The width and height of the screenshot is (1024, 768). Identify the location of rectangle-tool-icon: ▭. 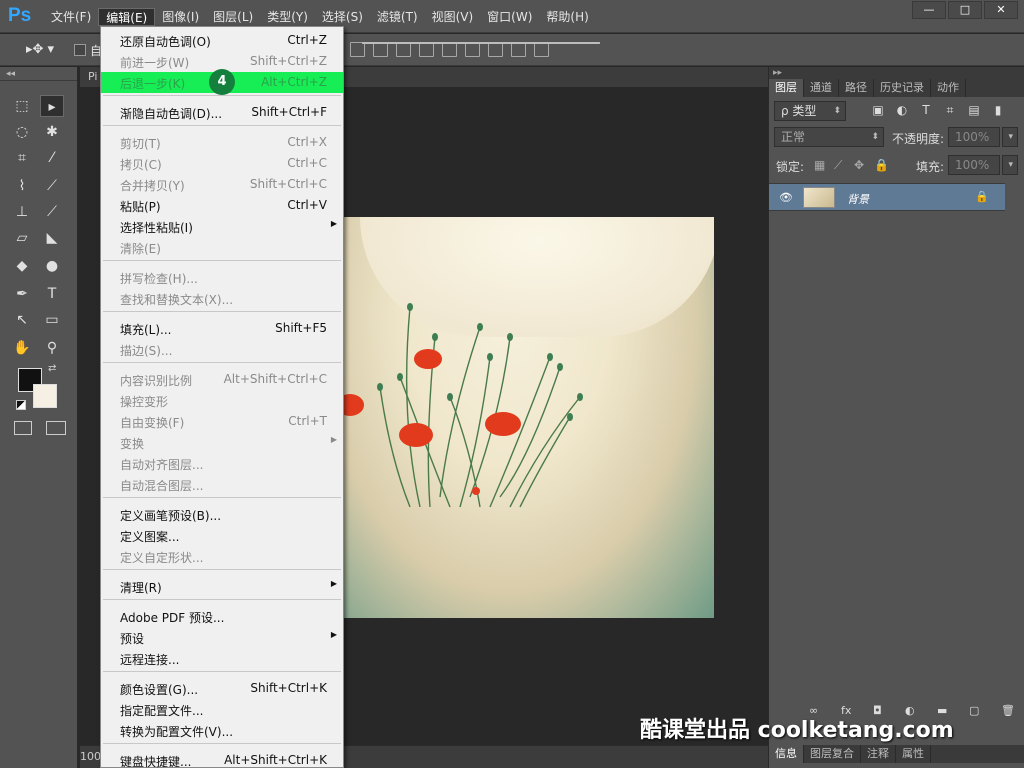
(52, 320).